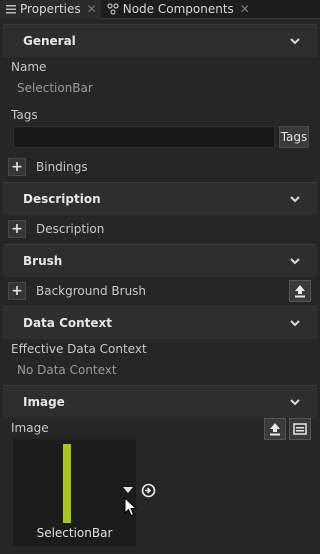  What do you see at coordinates (62, 167) in the screenshot?
I see `bindings-label: Bindings` at bounding box center [62, 167].